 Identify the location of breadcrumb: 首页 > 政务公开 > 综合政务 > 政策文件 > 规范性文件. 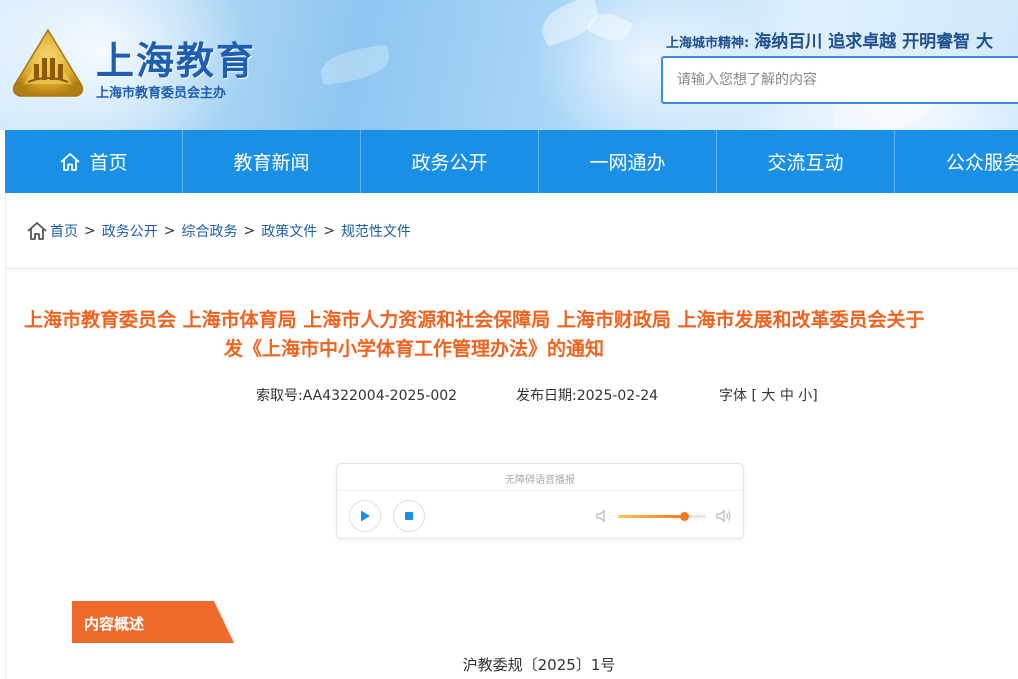
(218, 231).